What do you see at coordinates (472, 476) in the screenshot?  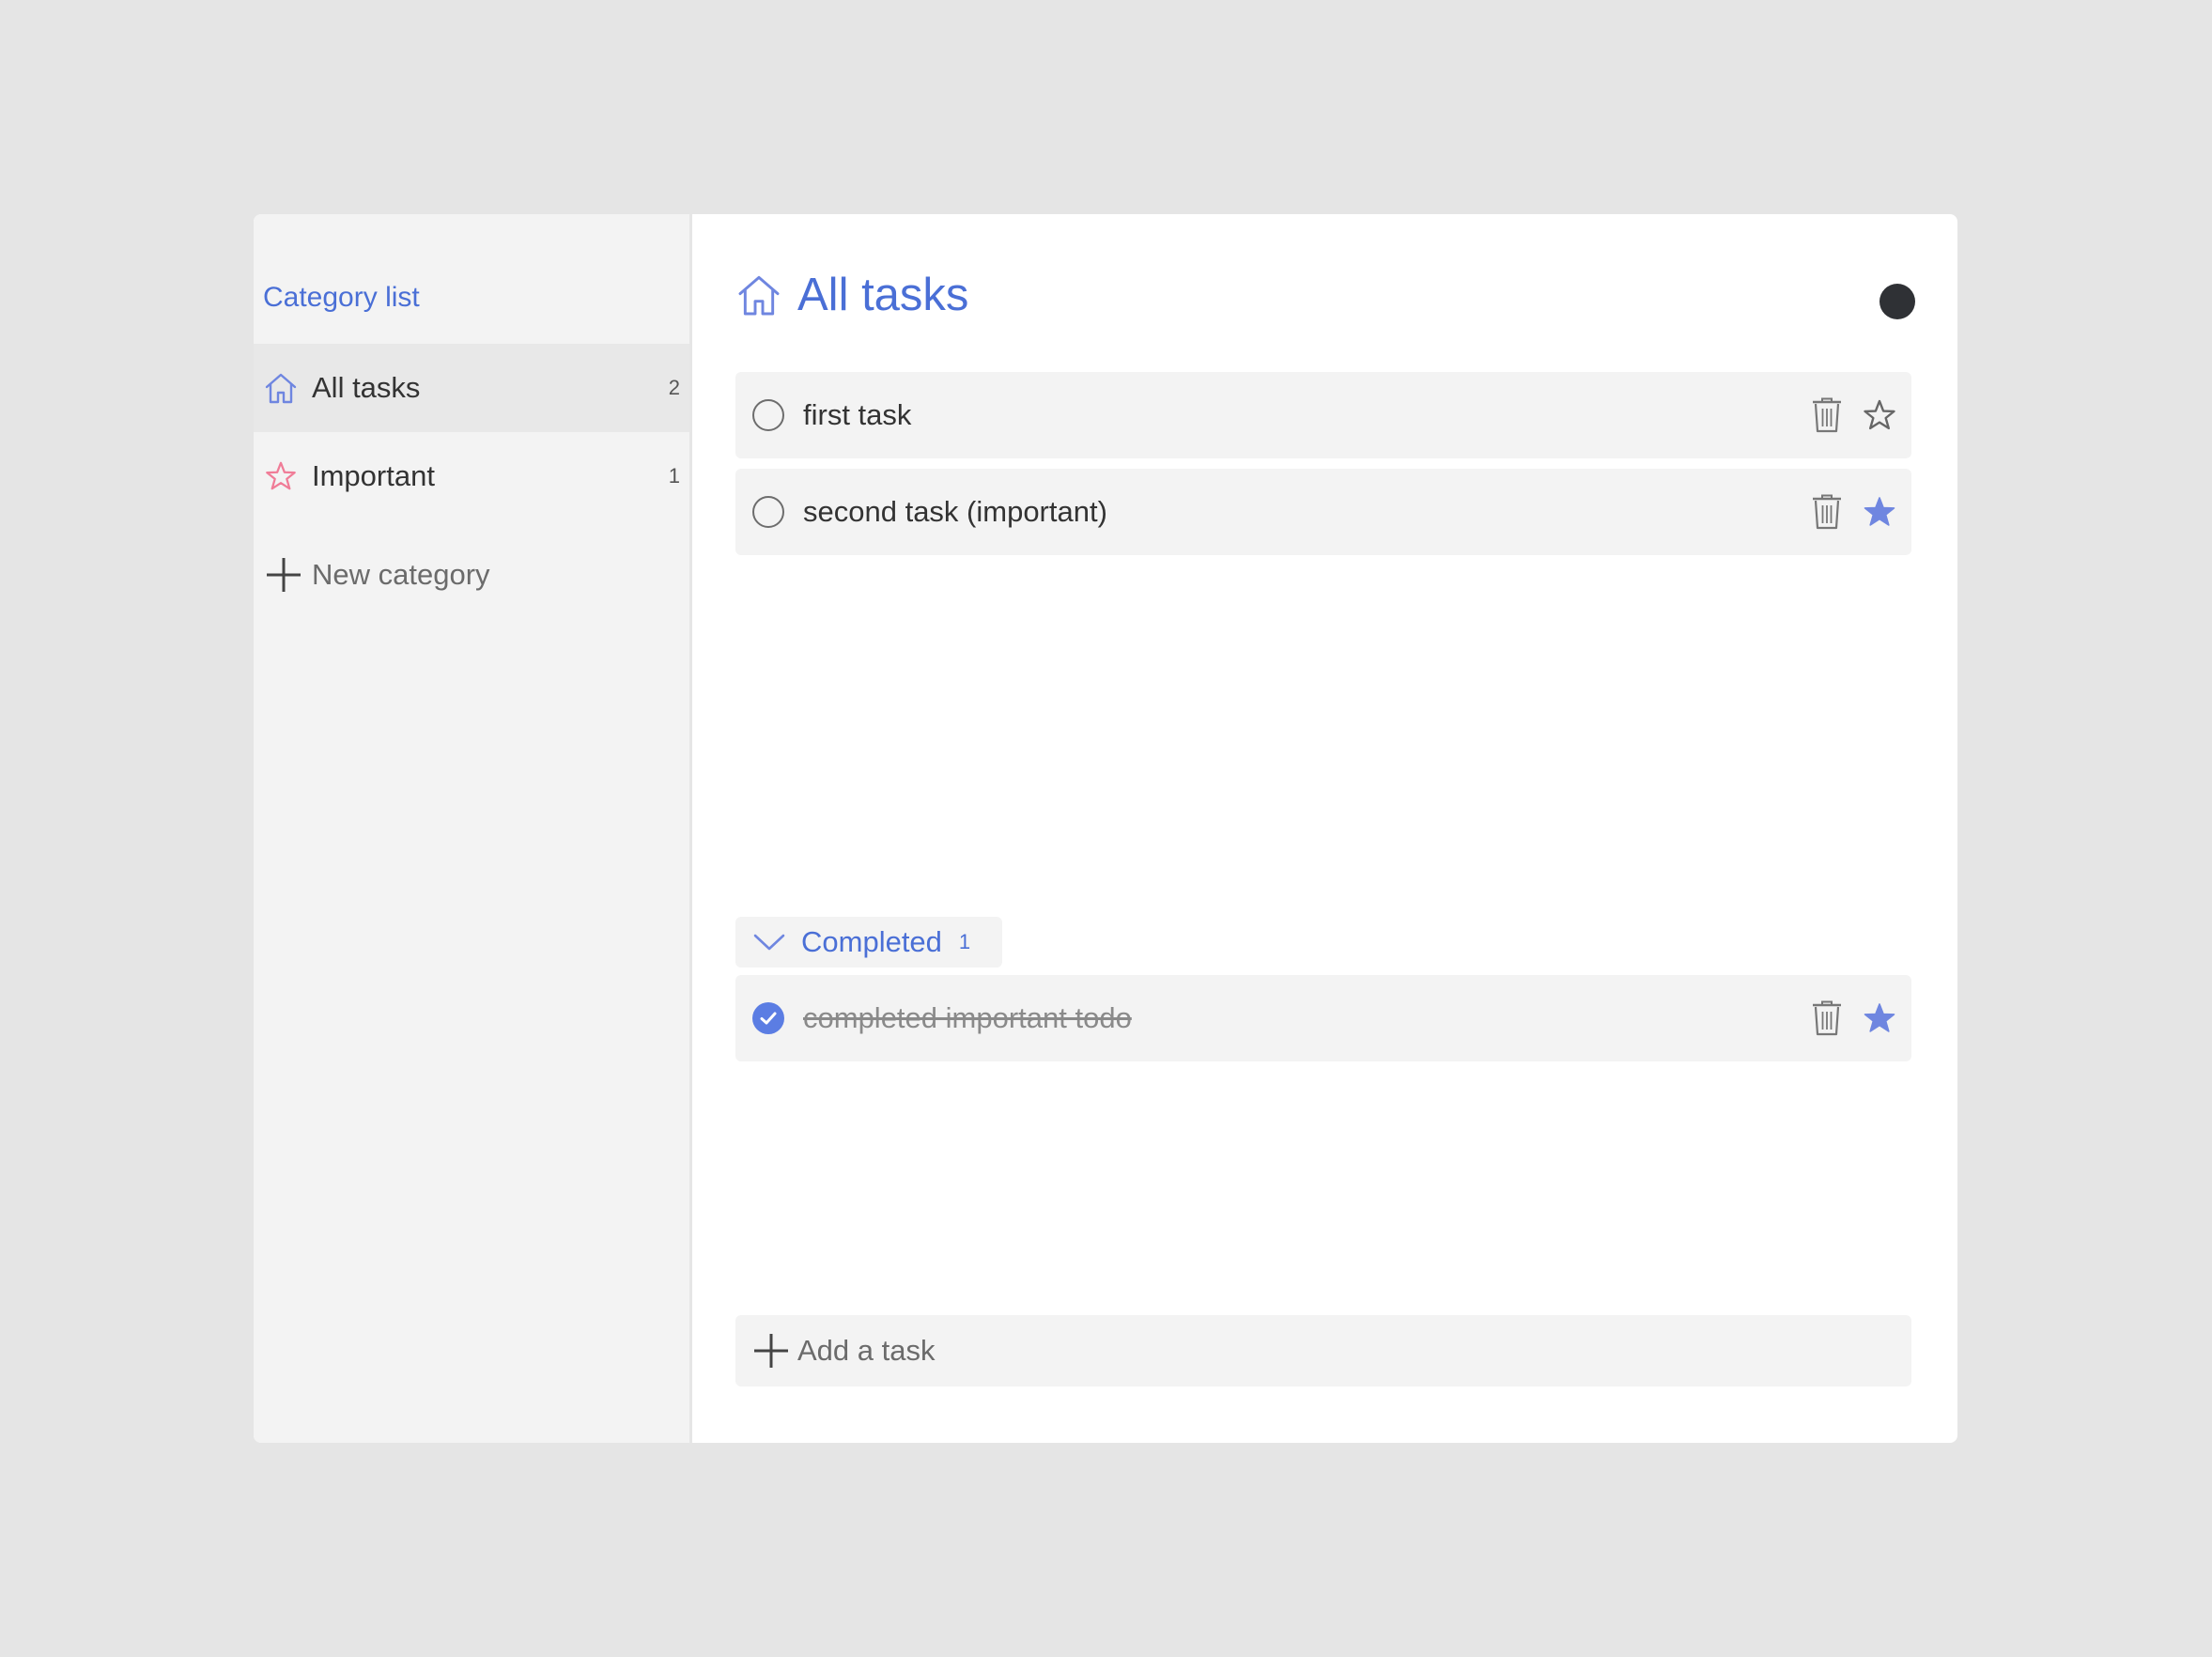 I see `sidebar-item-important: Important 1` at bounding box center [472, 476].